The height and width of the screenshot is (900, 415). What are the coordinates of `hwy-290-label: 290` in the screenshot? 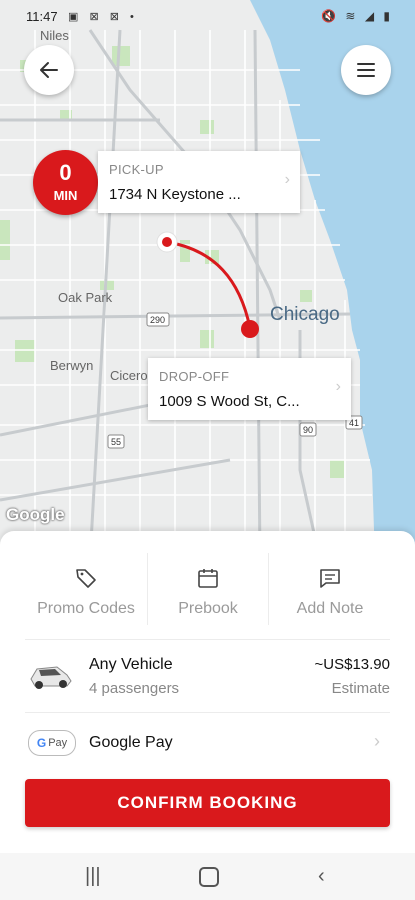 It's located at (157, 320).